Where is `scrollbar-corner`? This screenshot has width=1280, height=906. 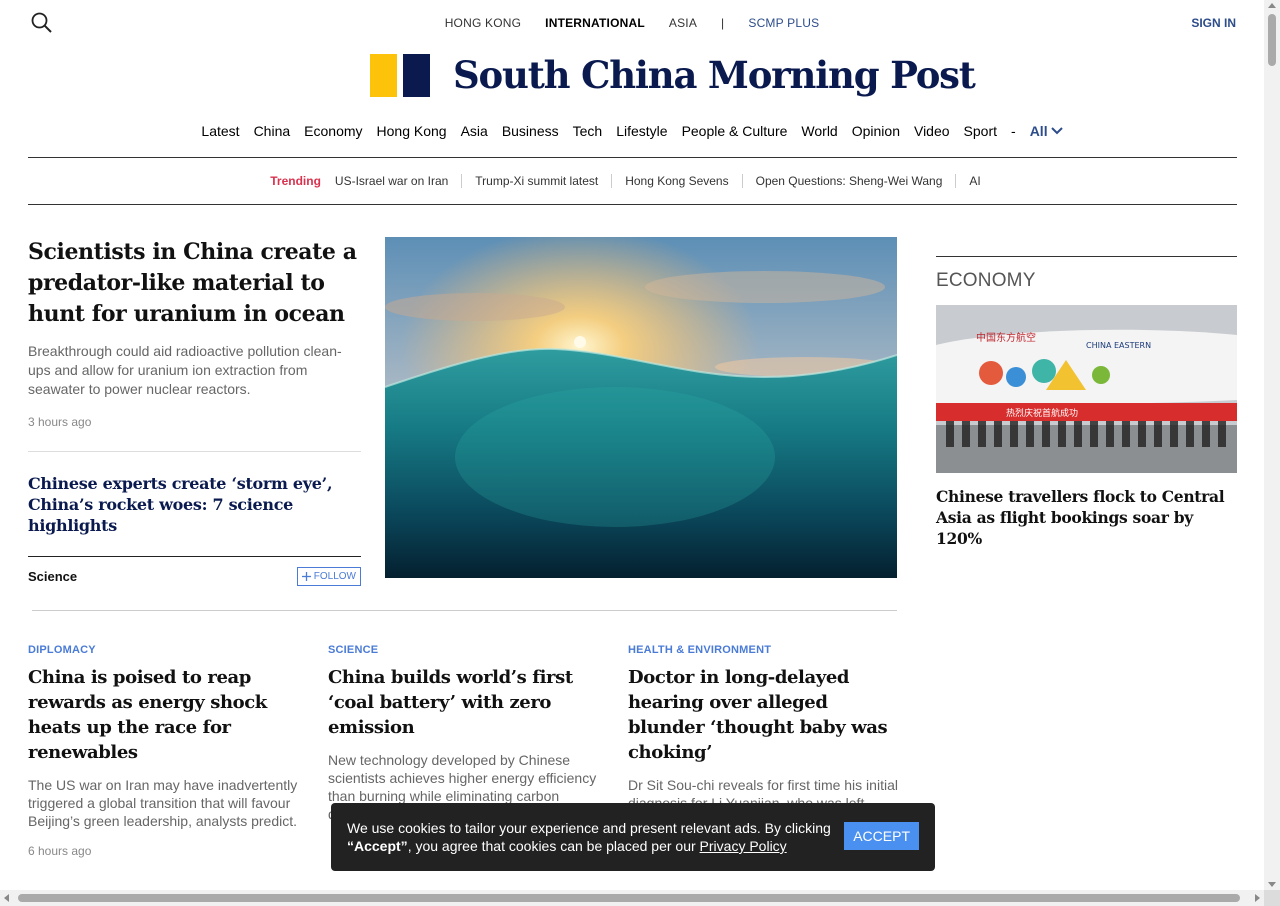
scrollbar-corner is located at coordinates (1272, 898).